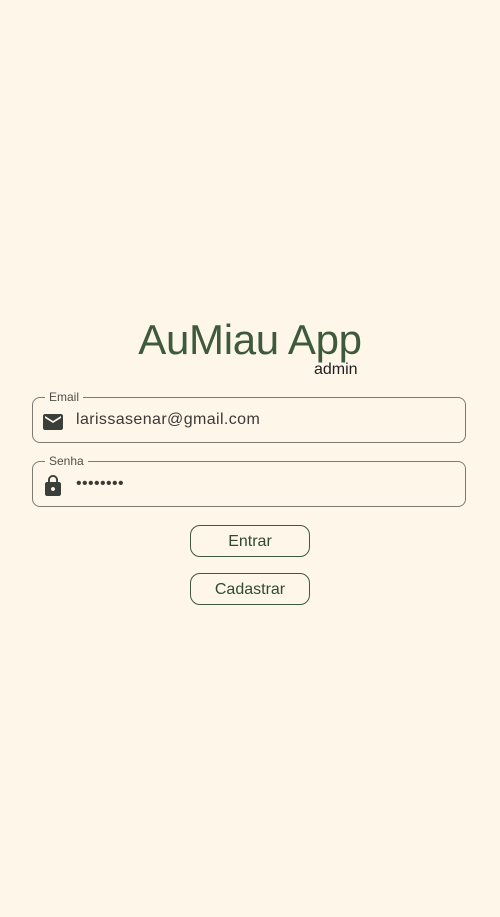 The height and width of the screenshot is (917, 500). I want to click on entrar-button: Entrar, so click(250, 541).